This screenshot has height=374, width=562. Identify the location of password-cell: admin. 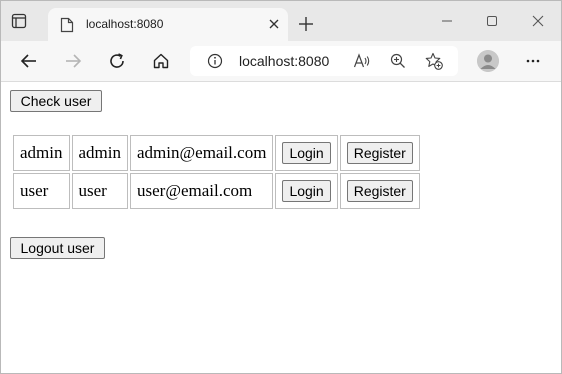
(99, 153).